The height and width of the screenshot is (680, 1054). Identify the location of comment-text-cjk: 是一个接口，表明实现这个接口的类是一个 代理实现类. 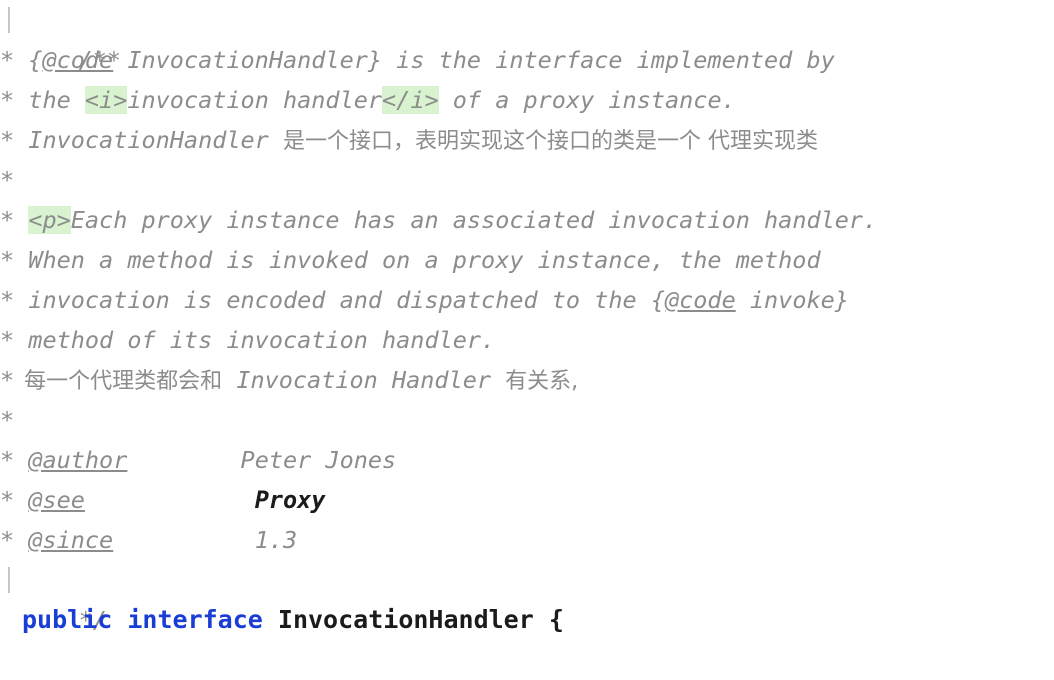
(550, 141).